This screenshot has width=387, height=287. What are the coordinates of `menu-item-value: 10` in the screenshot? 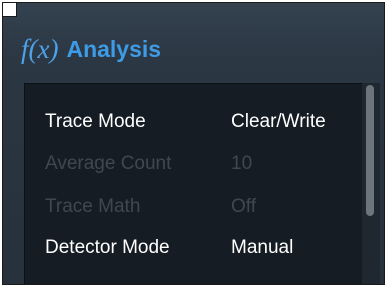 It's located at (242, 163).